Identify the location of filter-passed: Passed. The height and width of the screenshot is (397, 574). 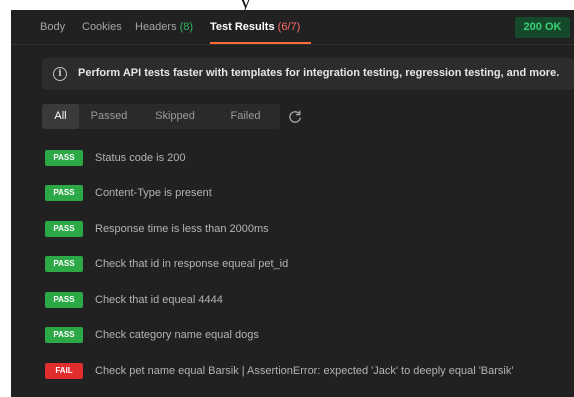
(109, 116).